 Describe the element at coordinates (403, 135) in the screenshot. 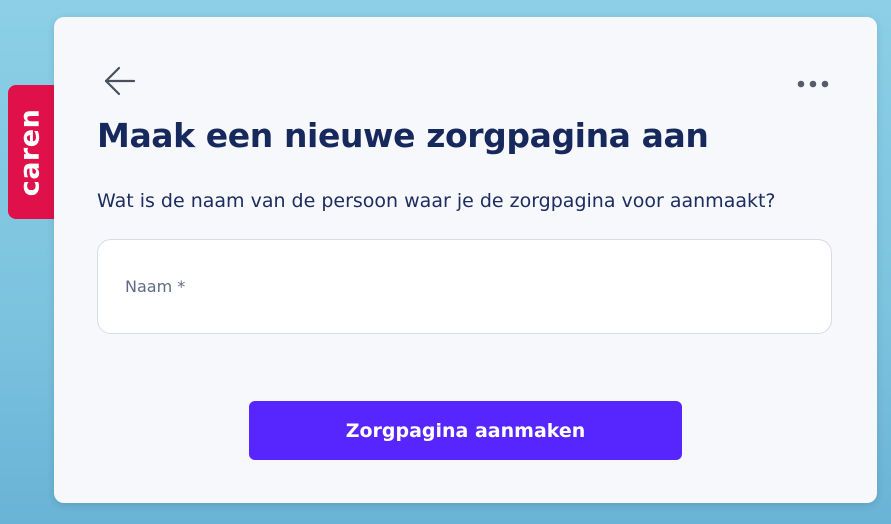

I see `page-title: Maak een nieuwe zorgpagina aan` at that location.